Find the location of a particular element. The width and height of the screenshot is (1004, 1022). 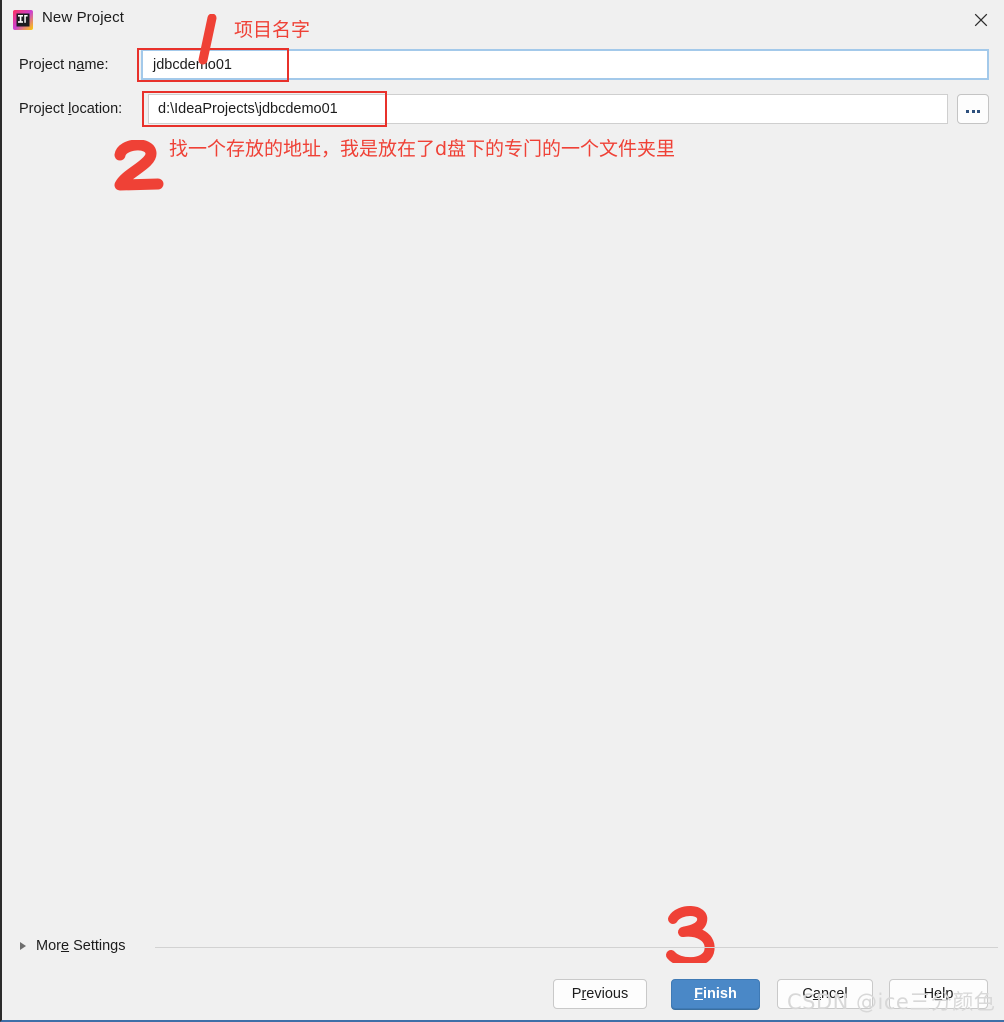

cancel-button-label-pre: C is located at coordinates (807, 994).